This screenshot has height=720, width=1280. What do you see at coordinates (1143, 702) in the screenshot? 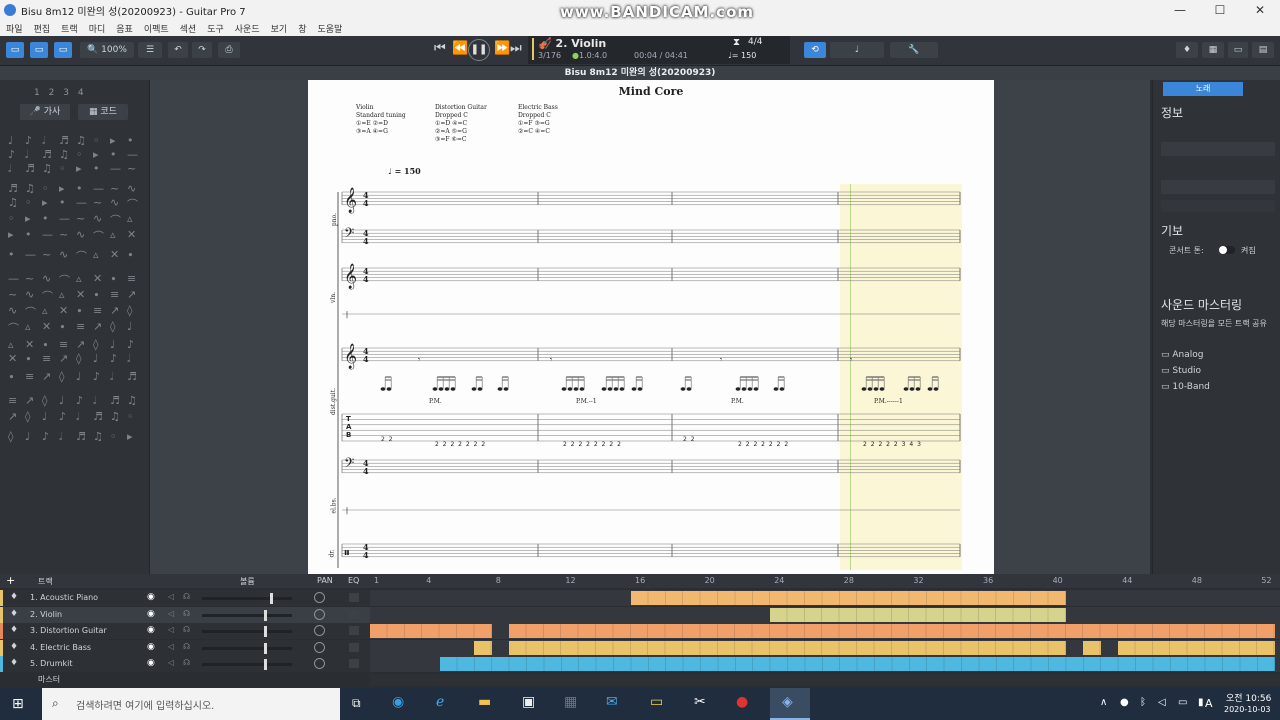
I see `tray-bluetooth-icon: ᛒ` at bounding box center [1143, 702].